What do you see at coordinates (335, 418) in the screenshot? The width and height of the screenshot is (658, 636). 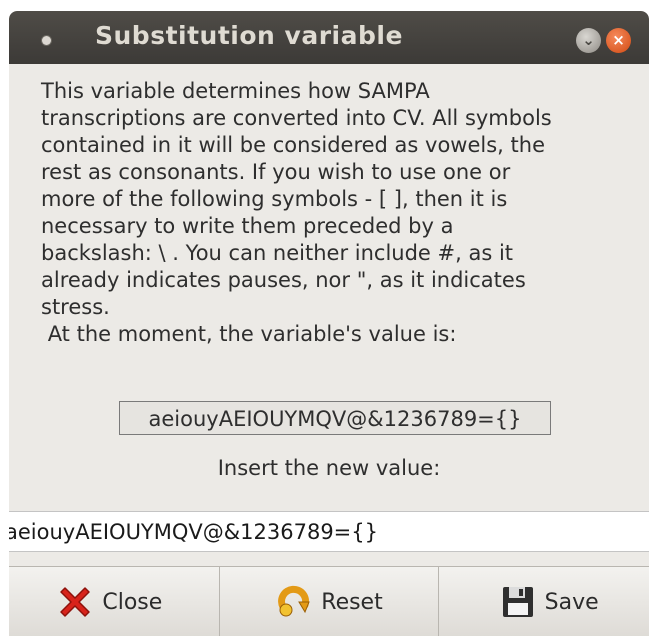 I see `current-value-display: aeiouyAEIOUYMQV@&1236789={}` at bounding box center [335, 418].